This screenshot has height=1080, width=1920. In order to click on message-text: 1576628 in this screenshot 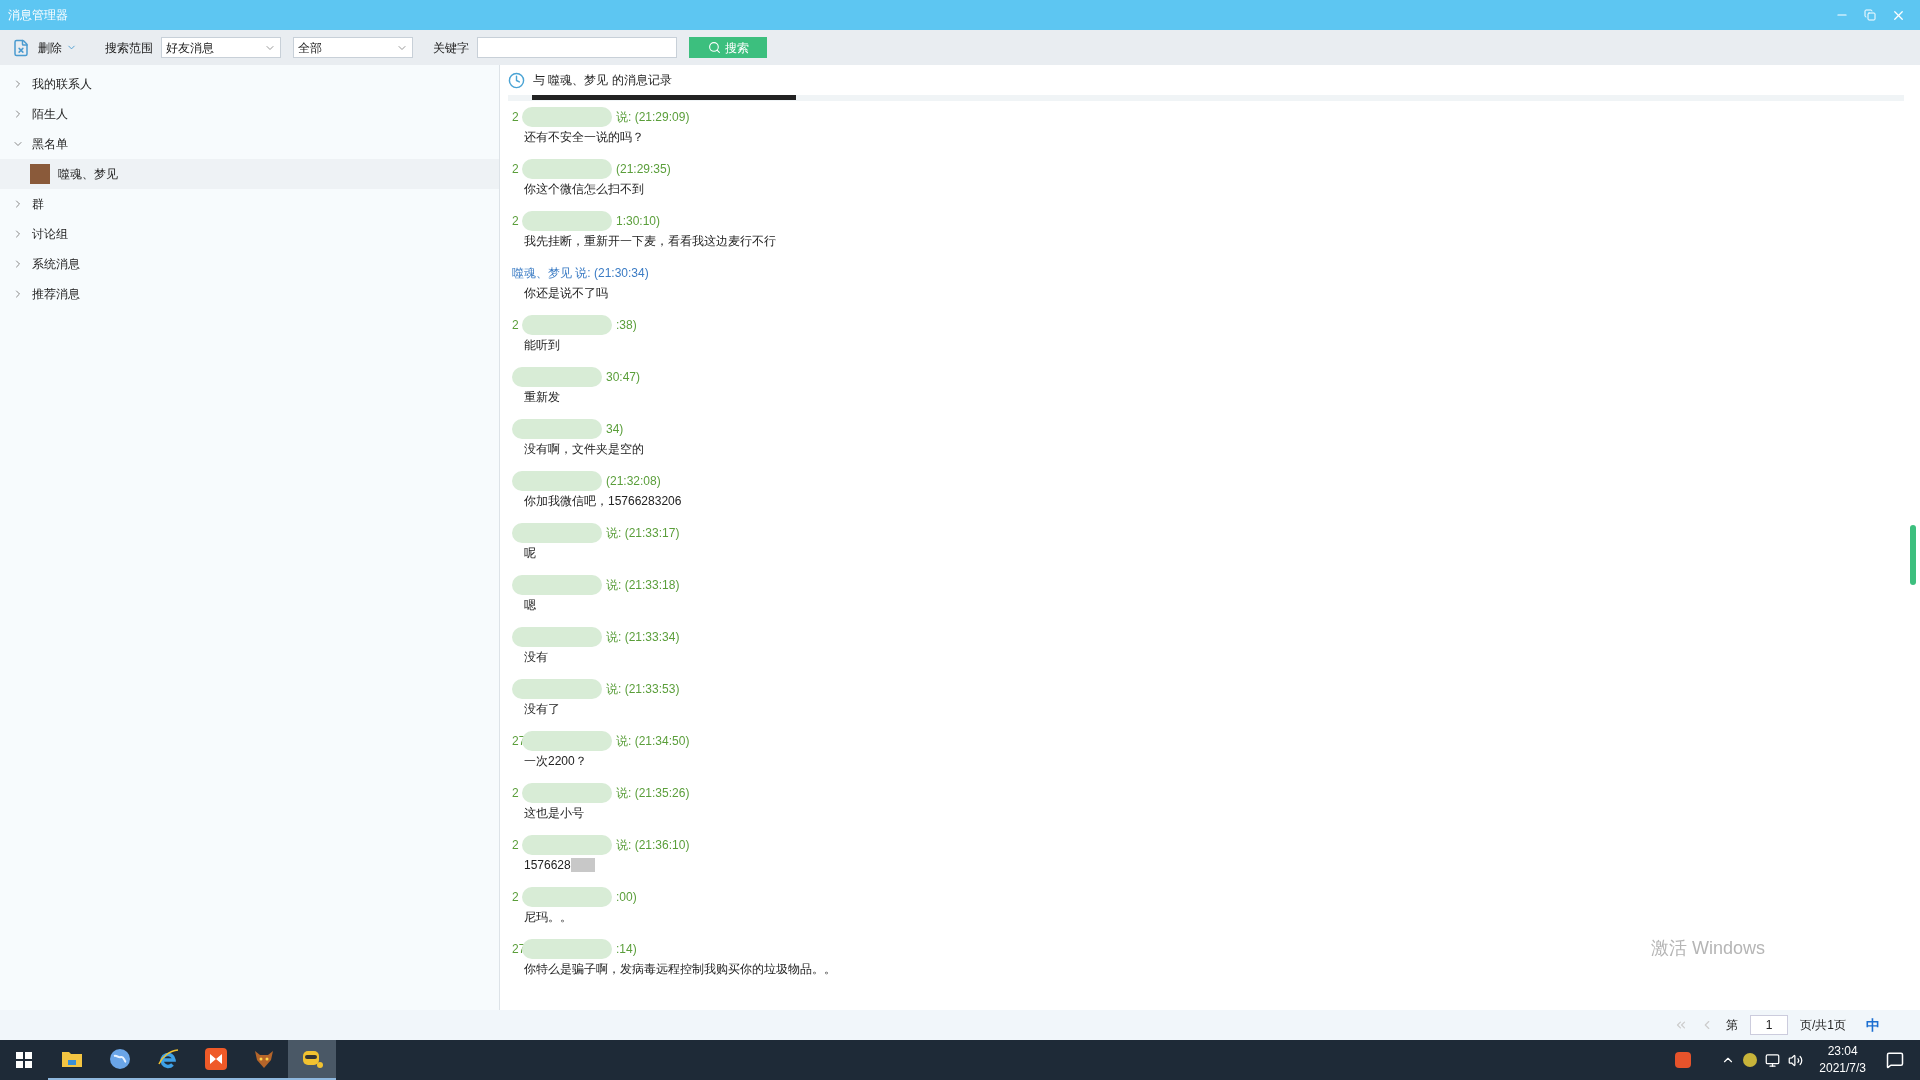, I will do `click(547, 865)`.